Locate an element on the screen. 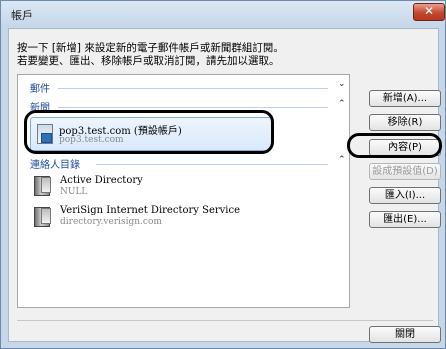 Image resolution: width=446 pixels, height=349 pixels. close-button: 關閉 is located at coordinates (405, 334).